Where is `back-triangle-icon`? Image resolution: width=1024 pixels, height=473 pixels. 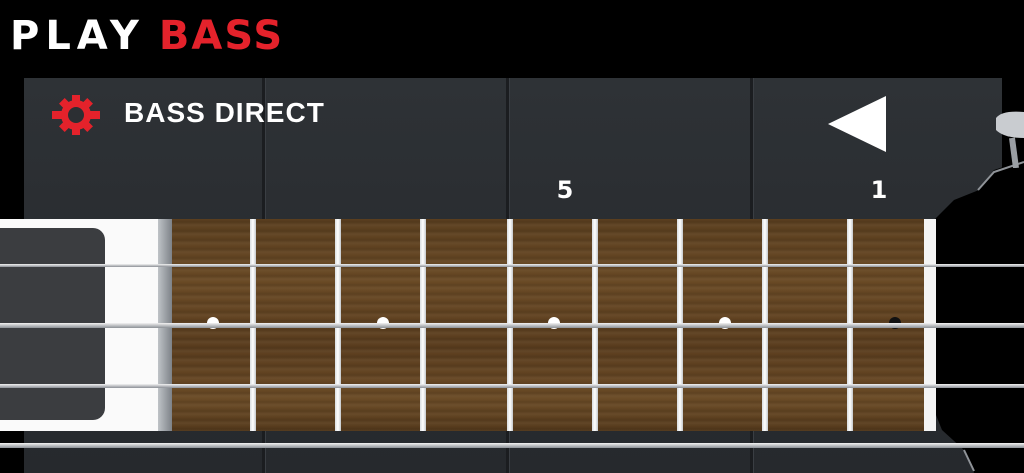
back-triangle-icon is located at coordinates (857, 124).